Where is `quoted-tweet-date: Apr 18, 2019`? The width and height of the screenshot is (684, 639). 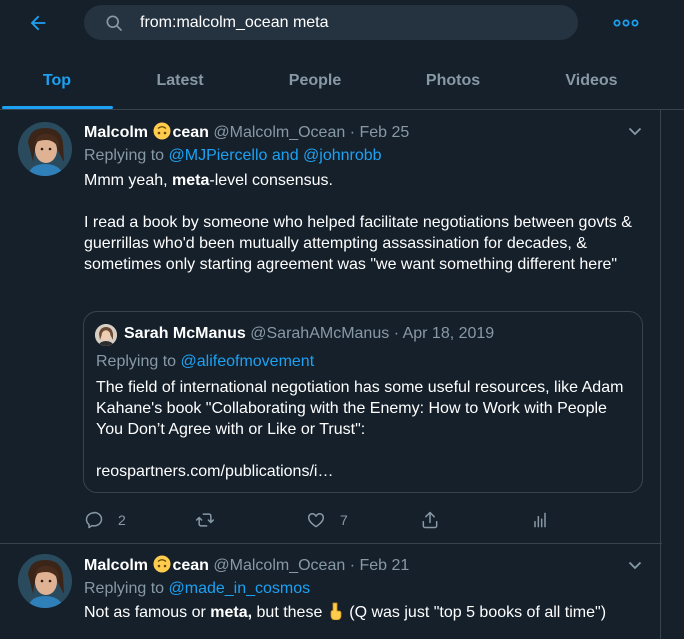
quoted-tweet-date: Apr 18, 2019 is located at coordinates (449, 333).